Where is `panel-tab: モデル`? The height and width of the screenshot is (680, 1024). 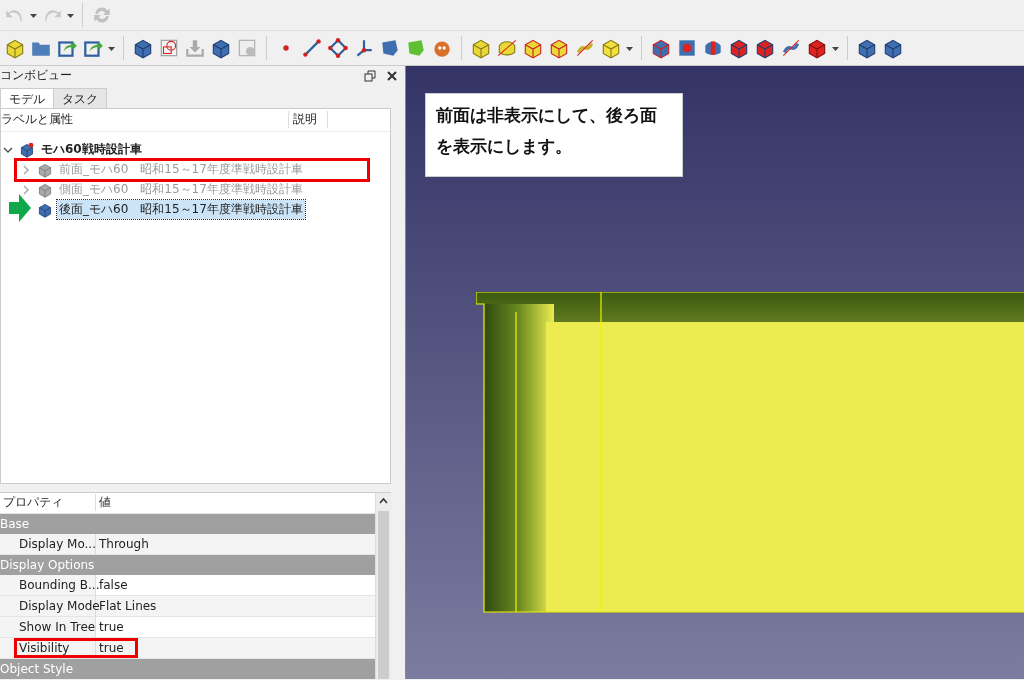 panel-tab: モデル is located at coordinates (27, 97).